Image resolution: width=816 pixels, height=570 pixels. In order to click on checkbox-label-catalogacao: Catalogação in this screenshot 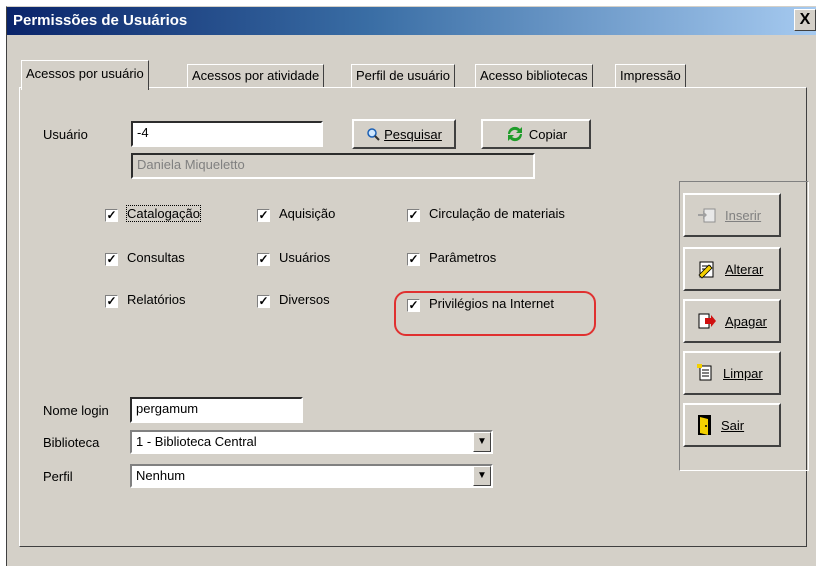, I will do `click(163, 213)`.